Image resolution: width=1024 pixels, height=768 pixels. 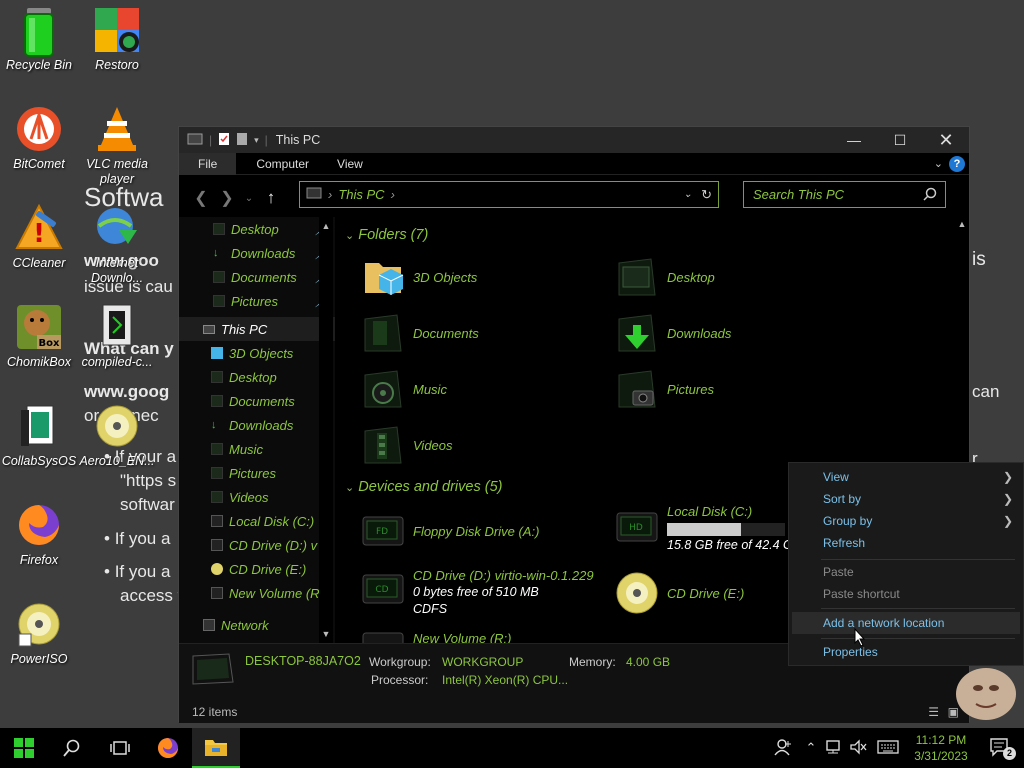 I want to click on desktop-icon-collabsysos: CollabSysOS, so click(x=40, y=435).